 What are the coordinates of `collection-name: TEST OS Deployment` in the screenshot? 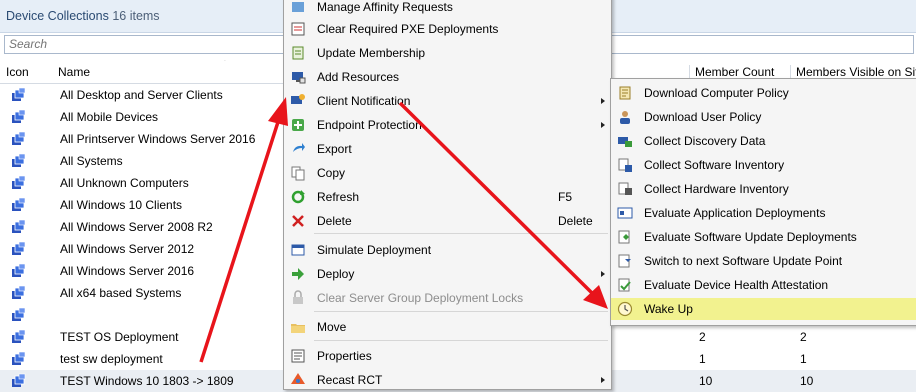 It's located at (119, 337).